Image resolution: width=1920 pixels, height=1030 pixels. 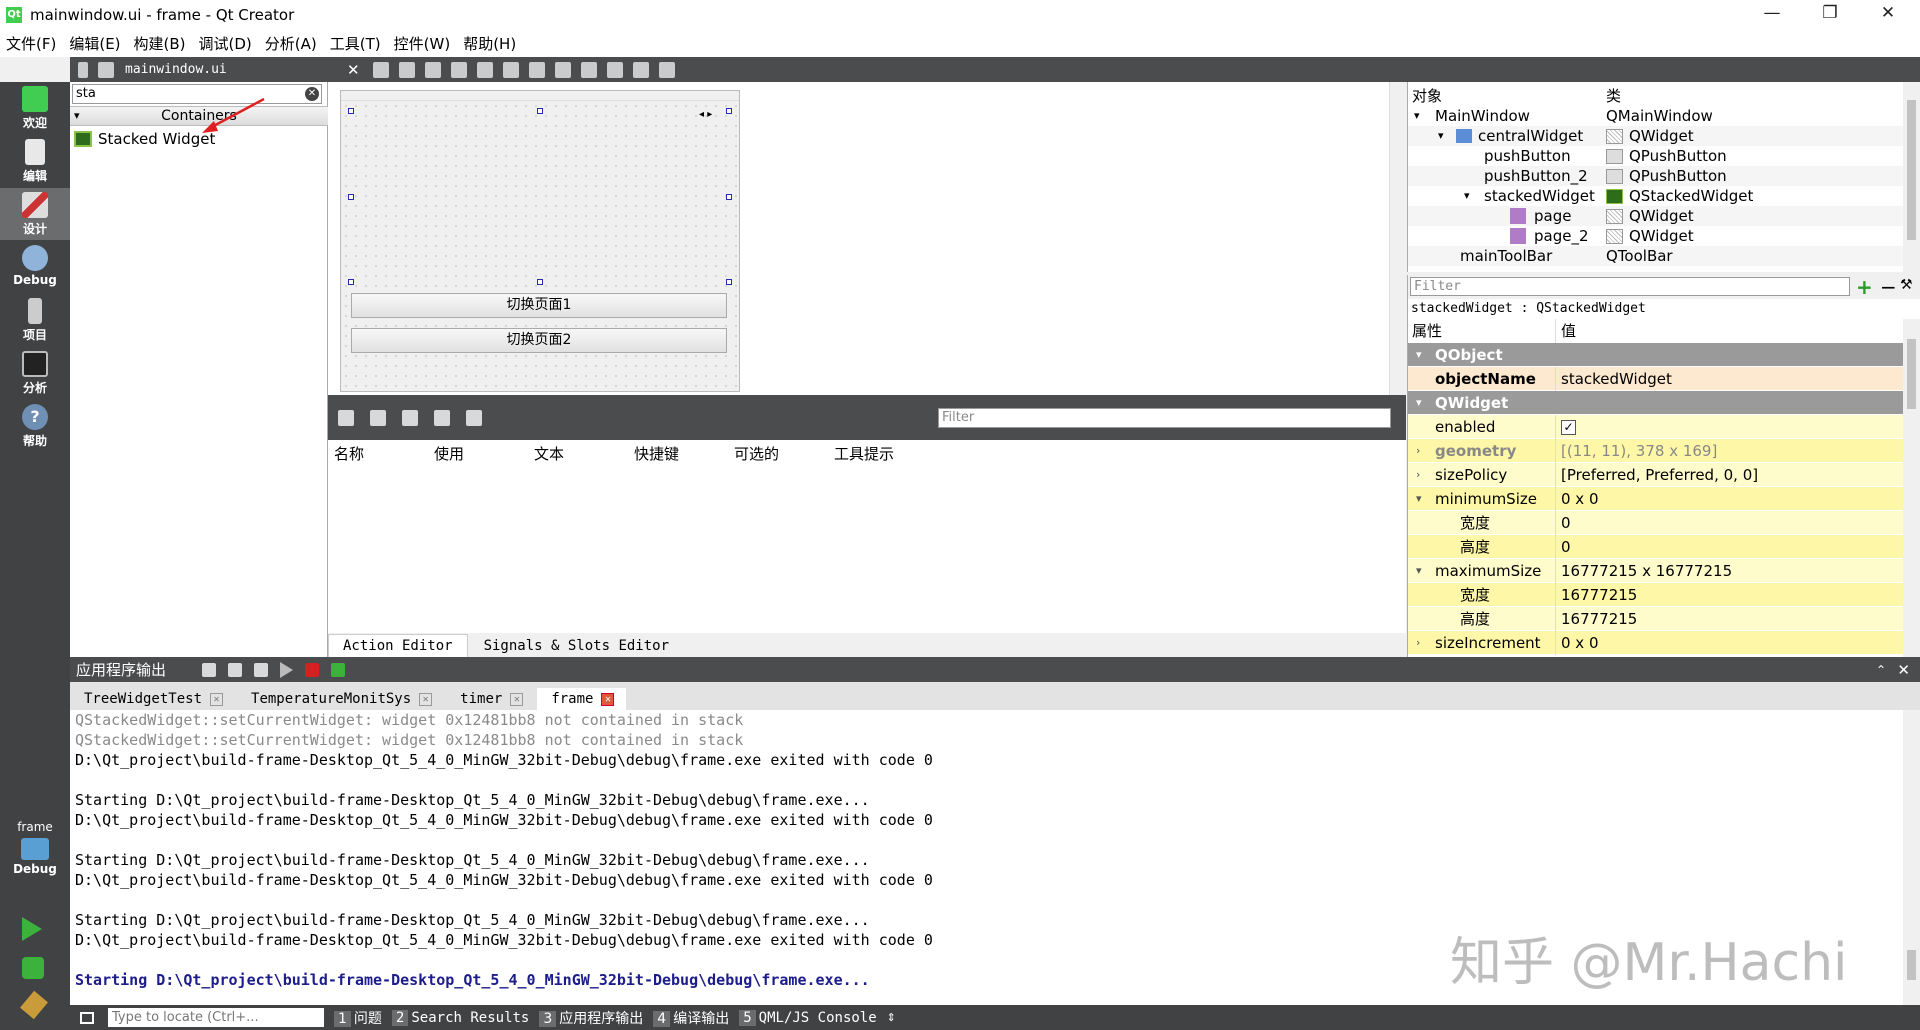 What do you see at coordinates (291, 43) in the screenshot?
I see `menu-analyze: 分析(A)` at bounding box center [291, 43].